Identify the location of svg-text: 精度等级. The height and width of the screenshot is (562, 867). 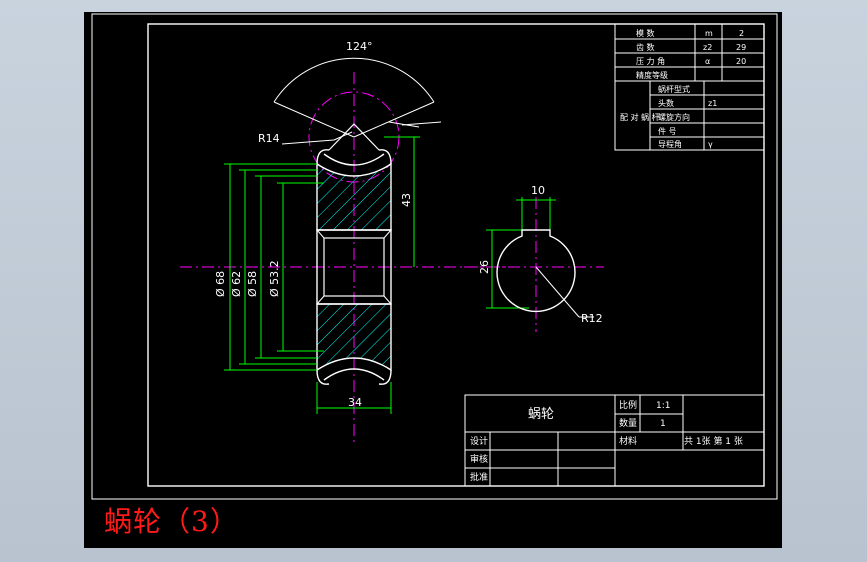
(652, 75).